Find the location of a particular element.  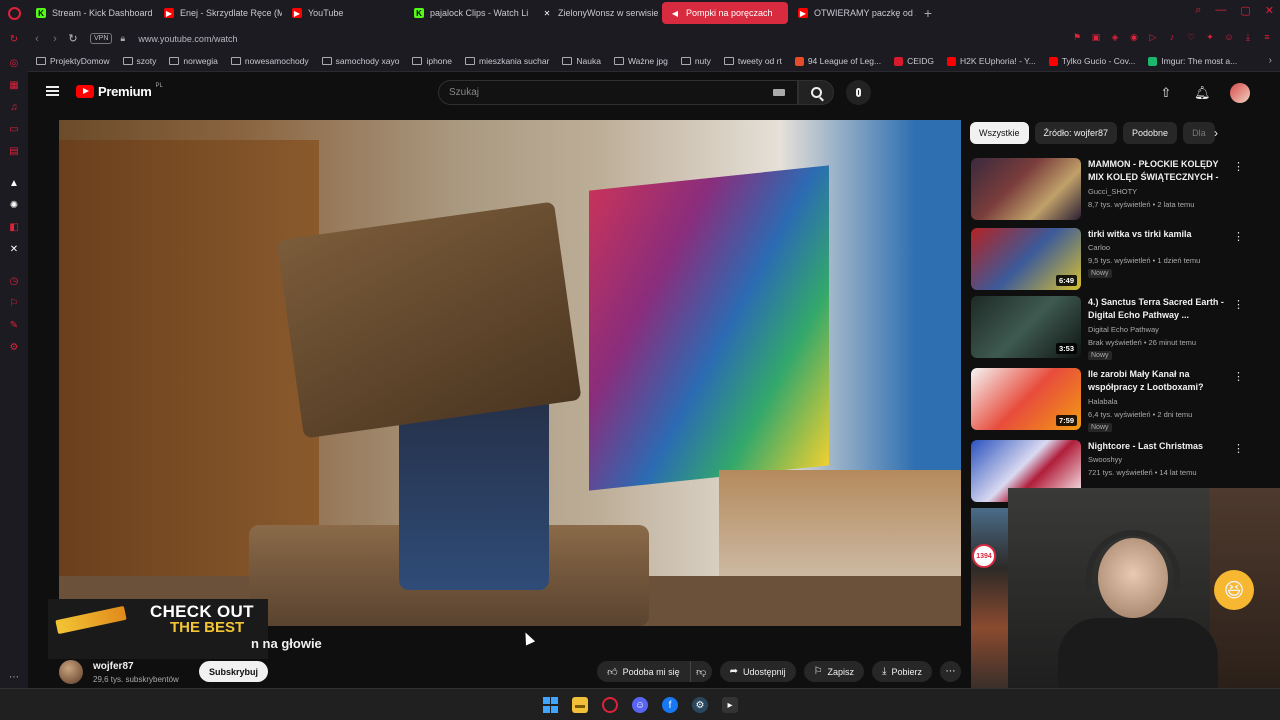

browser-tab: Kpajalock Clips - Watch Li is located at coordinates (469, 13).